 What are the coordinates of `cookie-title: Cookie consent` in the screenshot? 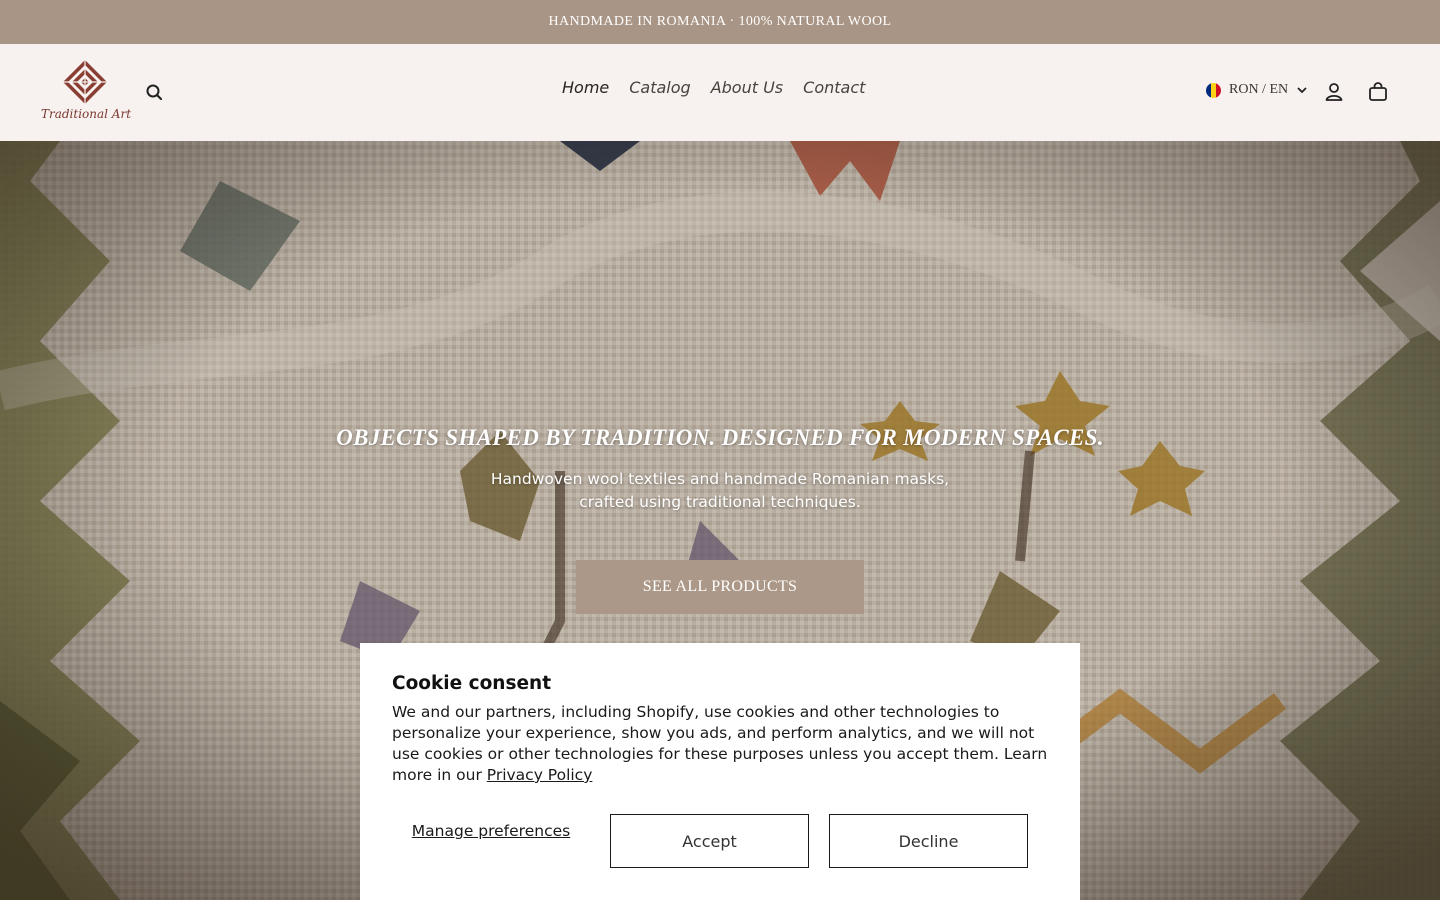 It's located at (472, 683).